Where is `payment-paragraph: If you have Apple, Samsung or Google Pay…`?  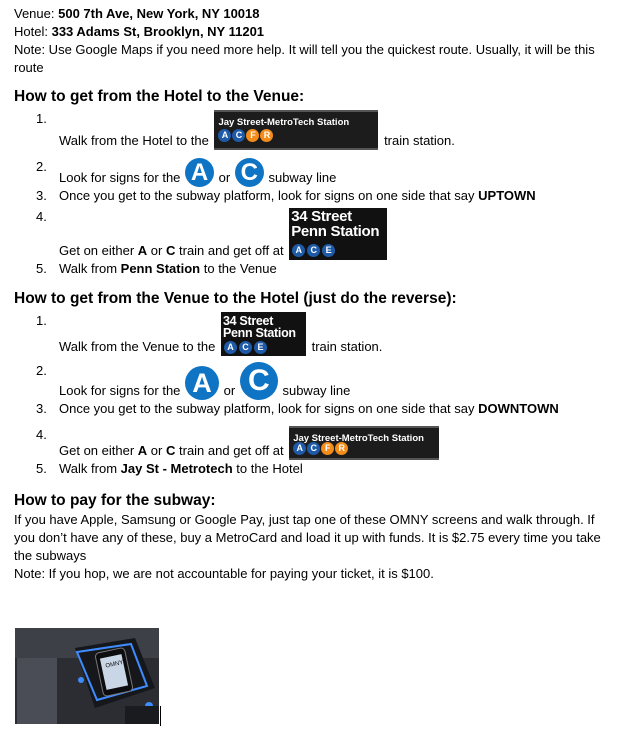 payment-paragraph: If you have Apple, Samsung or Google Pay… is located at coordinates (307, 537).